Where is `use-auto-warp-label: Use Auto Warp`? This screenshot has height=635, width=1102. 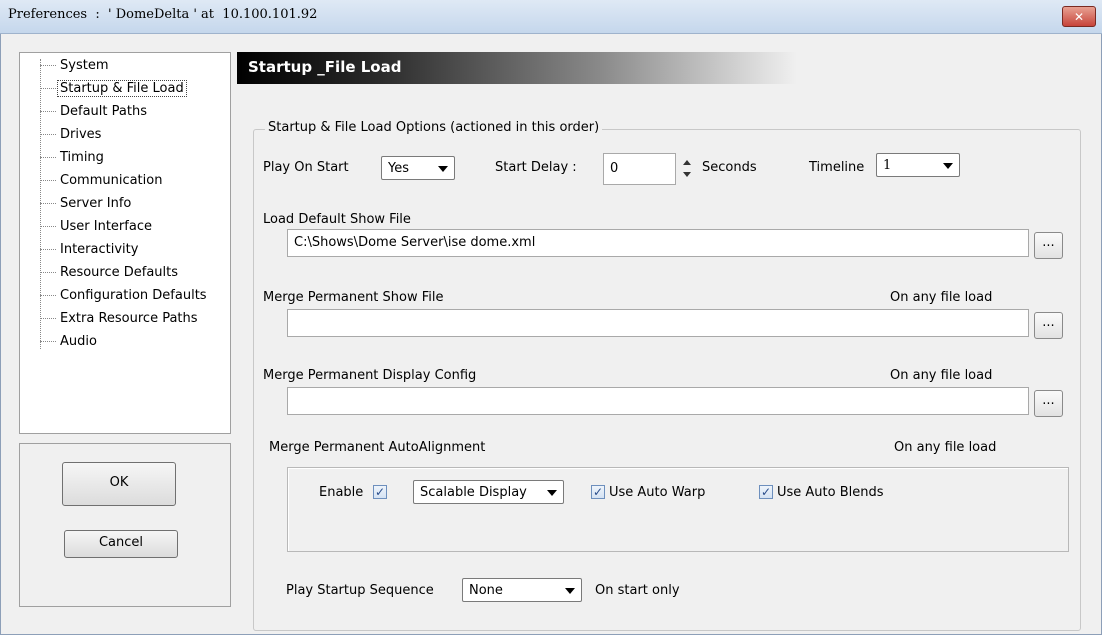
use-auto-warp-label: Use Auto Warp is located at coordinates (657, 492).